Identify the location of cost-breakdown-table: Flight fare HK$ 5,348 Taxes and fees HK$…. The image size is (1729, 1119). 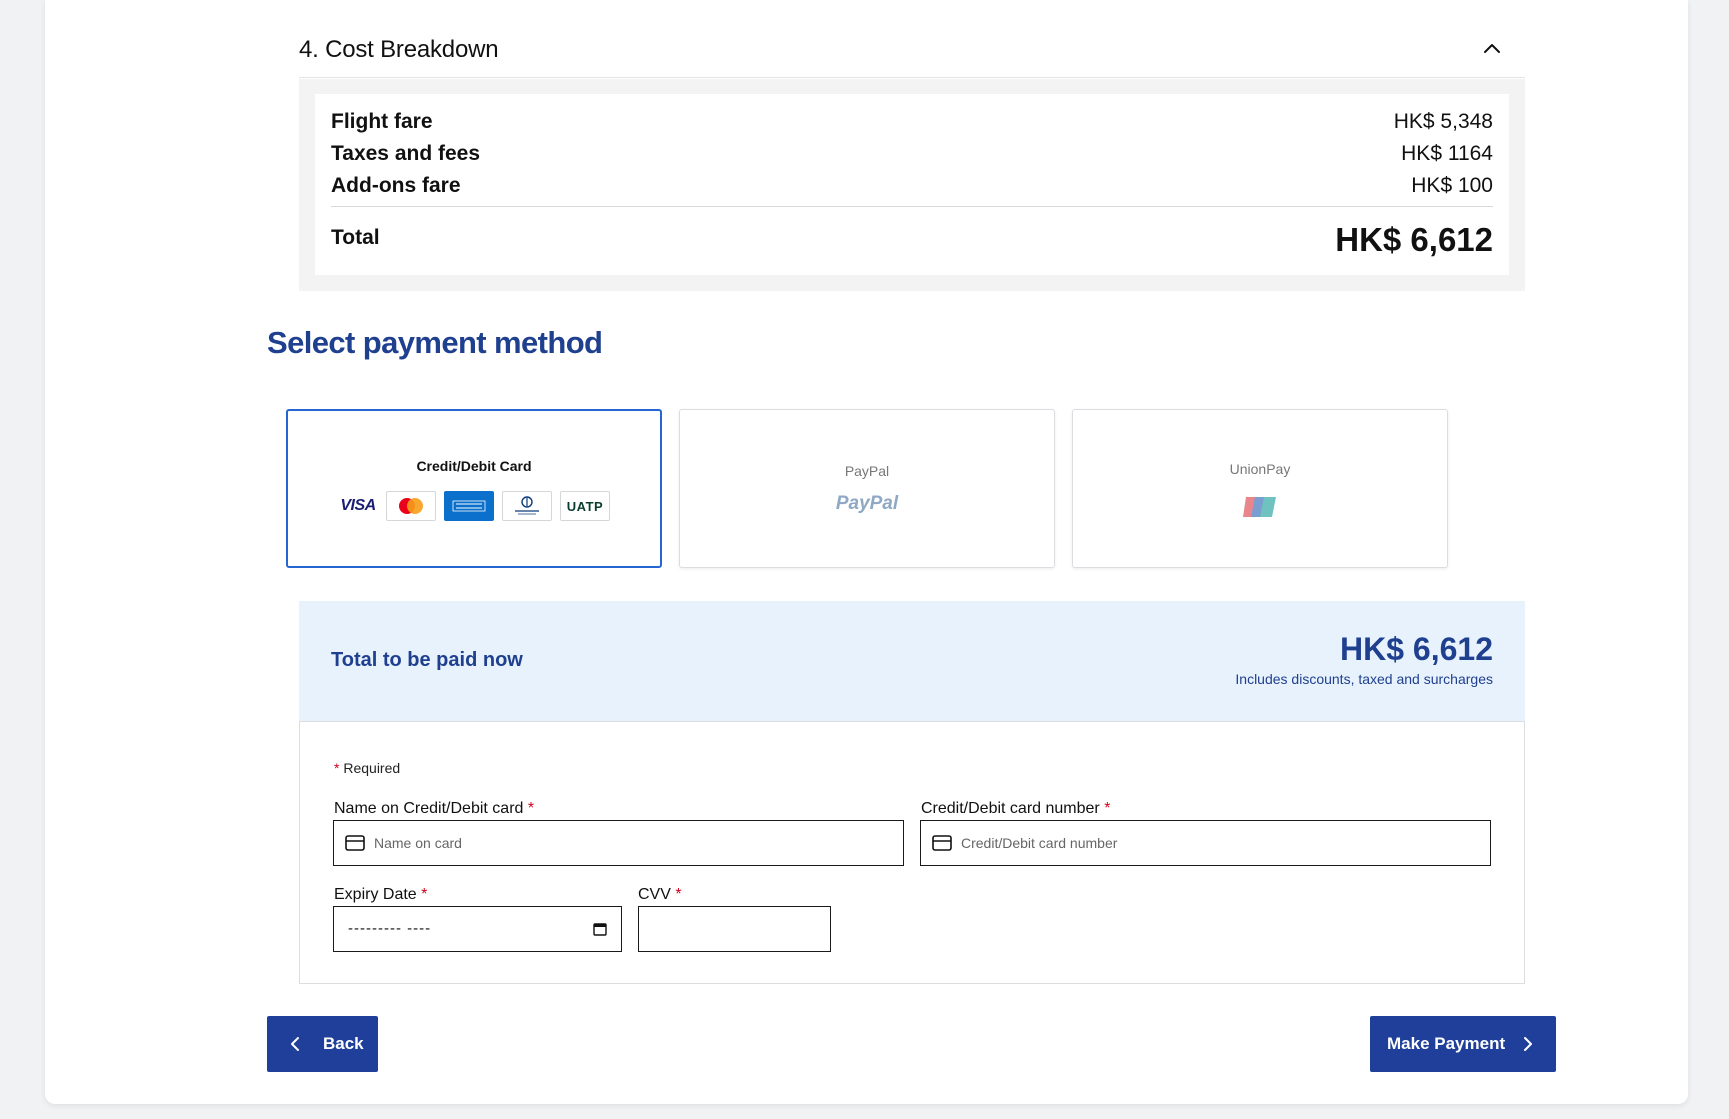
(912, 184).